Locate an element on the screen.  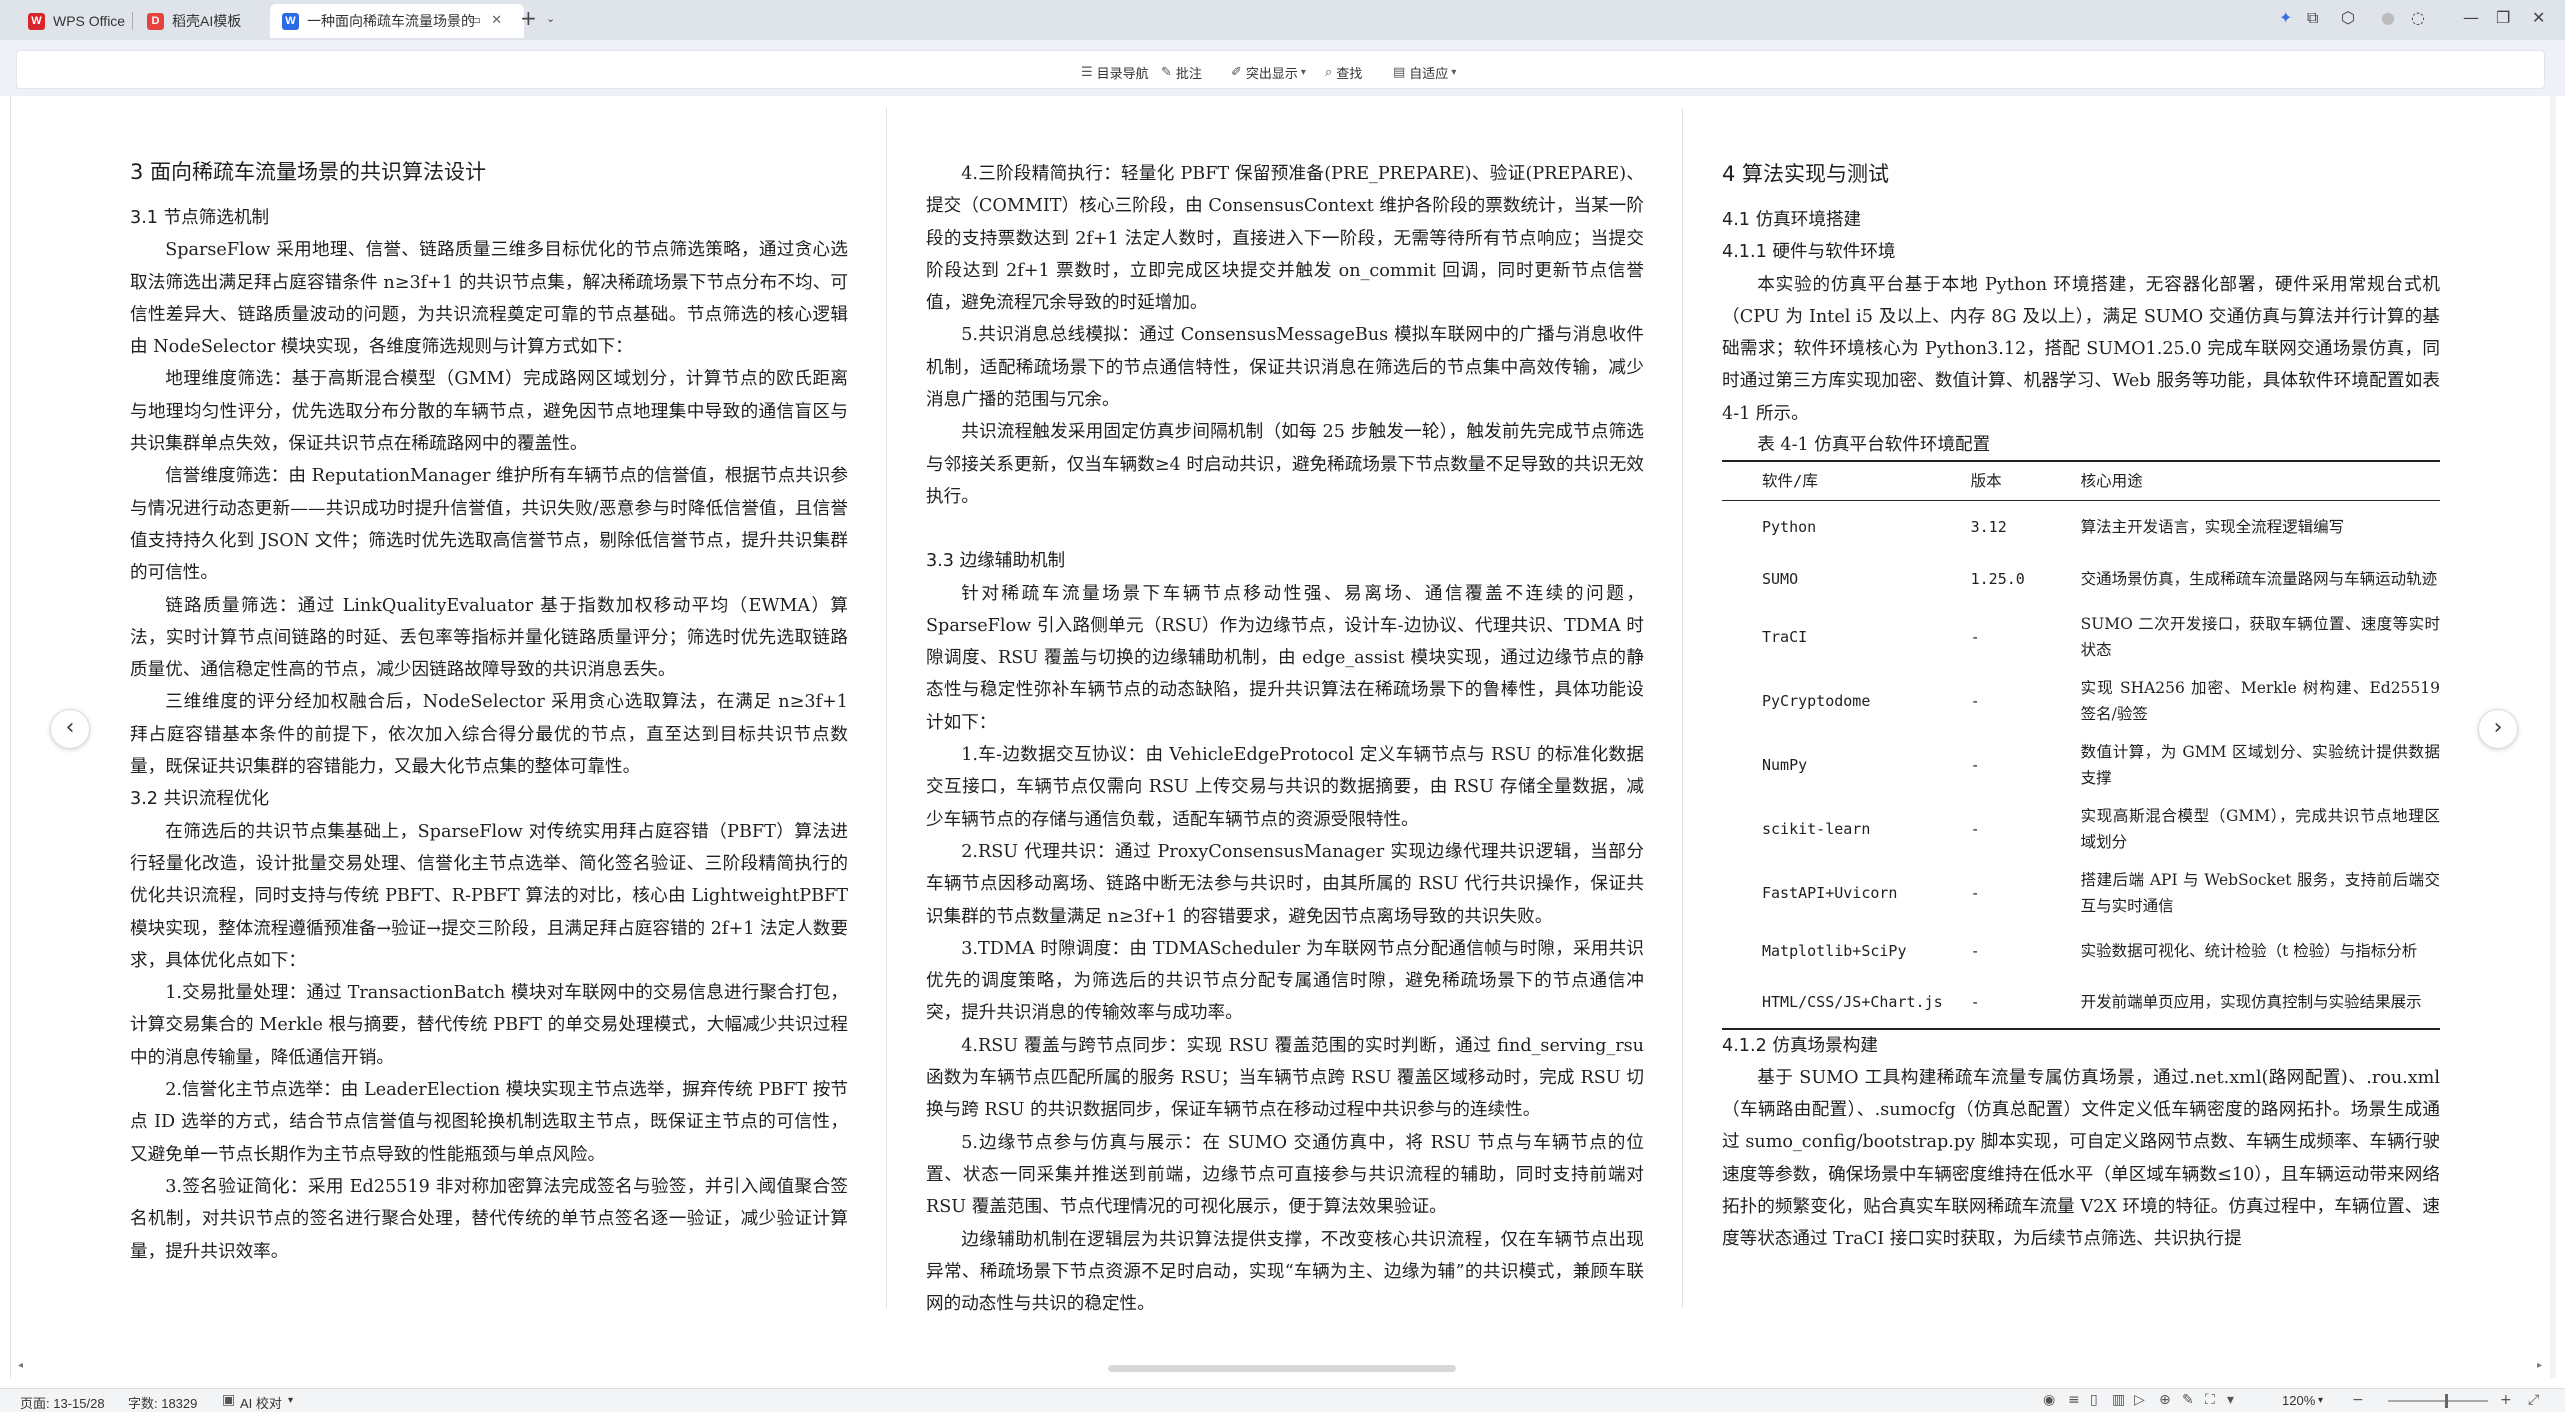
tab-label: 一种面向稀疏车流量场景的 is located at coordinates (391, 21).